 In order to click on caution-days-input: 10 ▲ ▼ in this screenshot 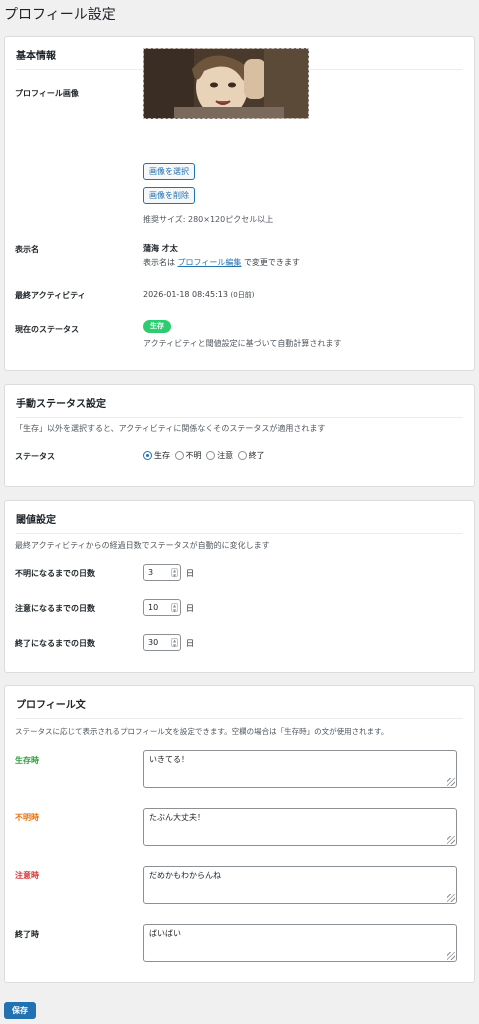, I will do `click(162, 607)`.